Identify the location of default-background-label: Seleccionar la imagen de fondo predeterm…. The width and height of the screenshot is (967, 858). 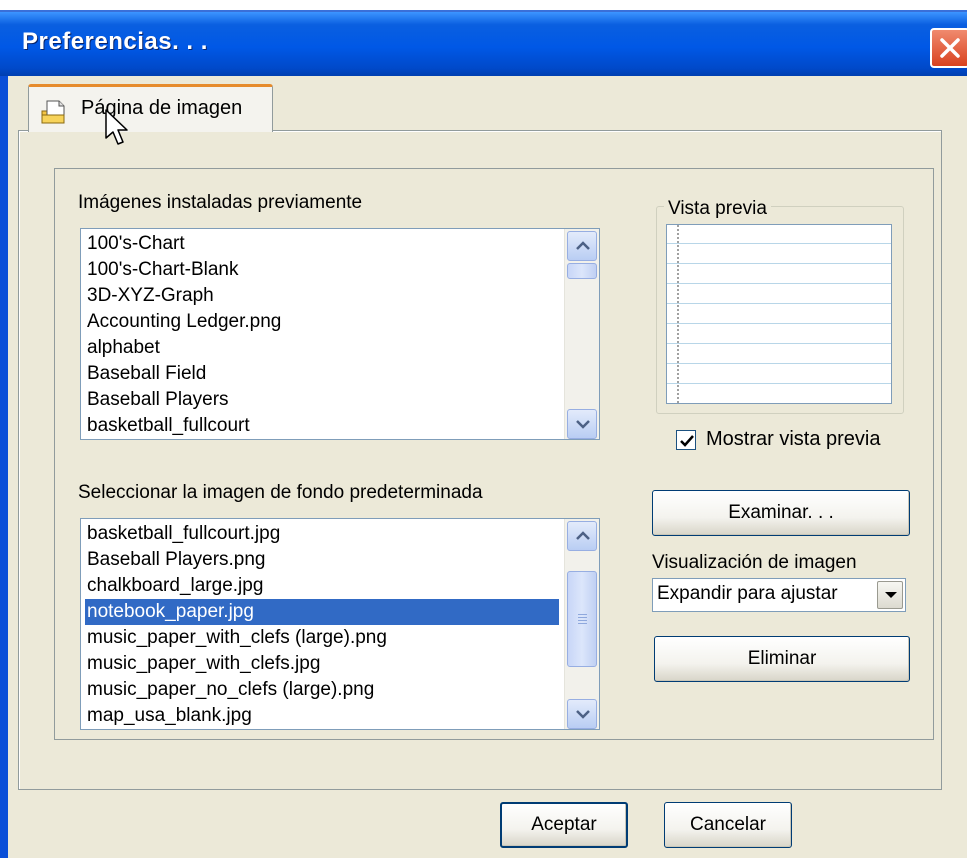
(280, 492).